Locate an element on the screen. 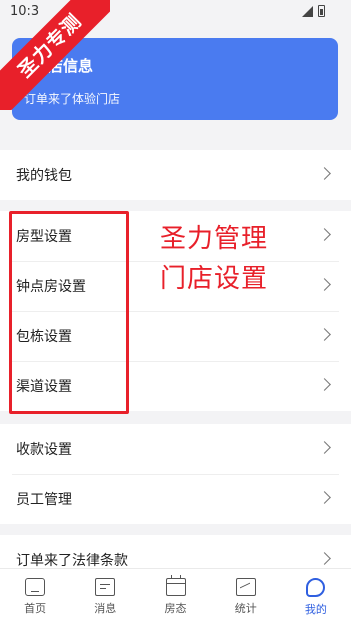 This screenshot has height=624, width=351. tab-home: 首页 is located at coordinates (35, 596).